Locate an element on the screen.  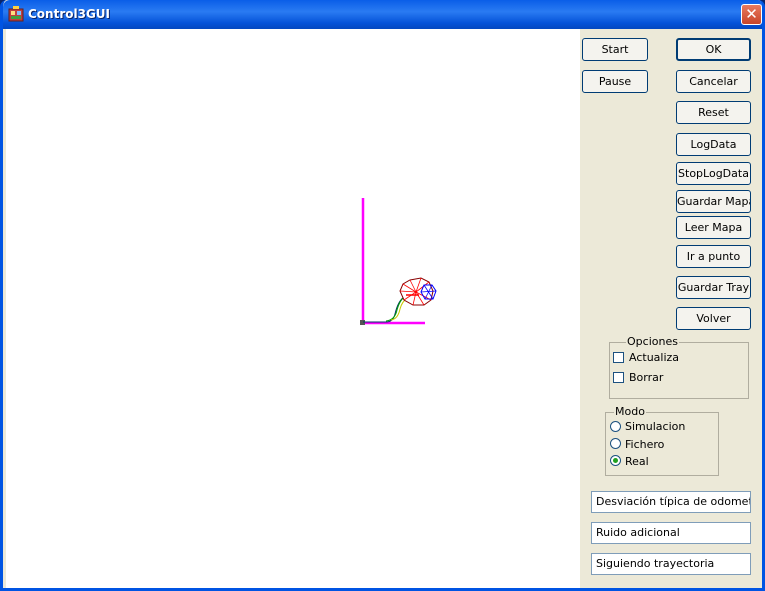
fichero-label: Fichero is located at coordinates (645, 444).